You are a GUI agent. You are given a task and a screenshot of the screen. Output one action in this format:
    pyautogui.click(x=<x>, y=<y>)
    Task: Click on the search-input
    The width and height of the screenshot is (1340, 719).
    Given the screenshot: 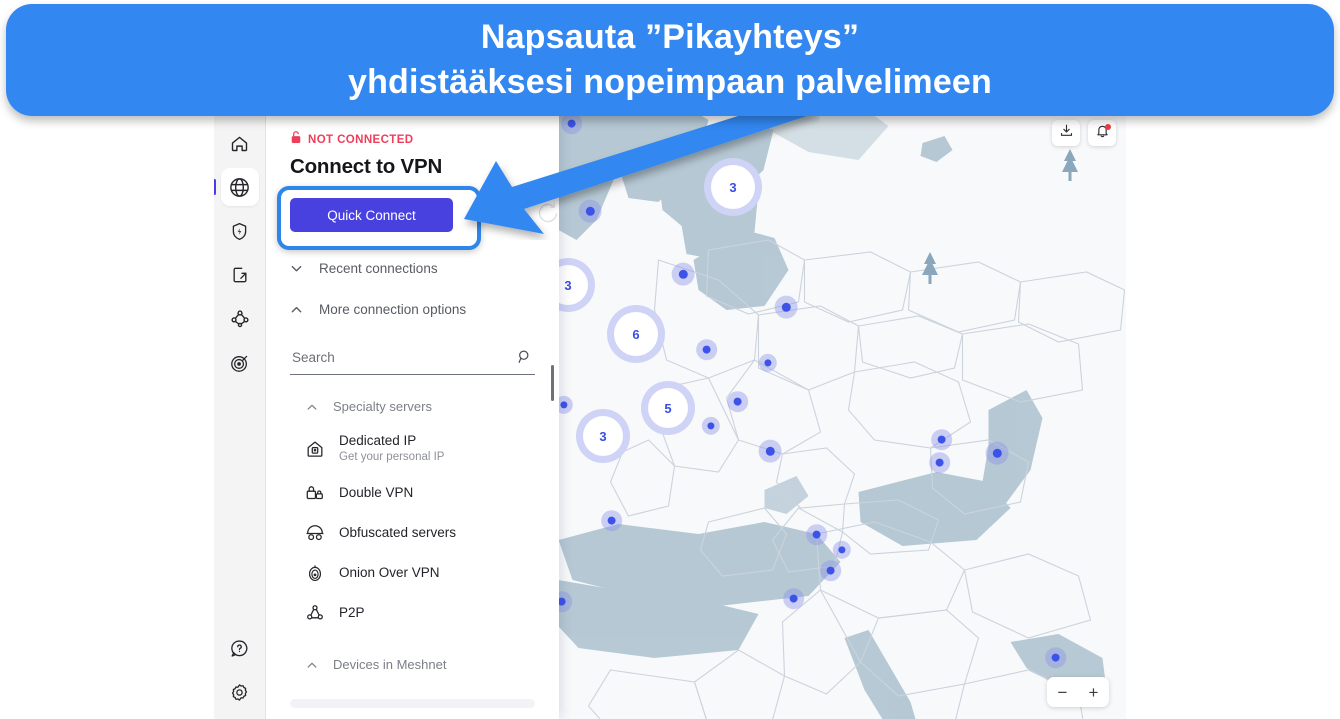 What is the action you would take?
    pyautogui.click(x=403, y=357)
    